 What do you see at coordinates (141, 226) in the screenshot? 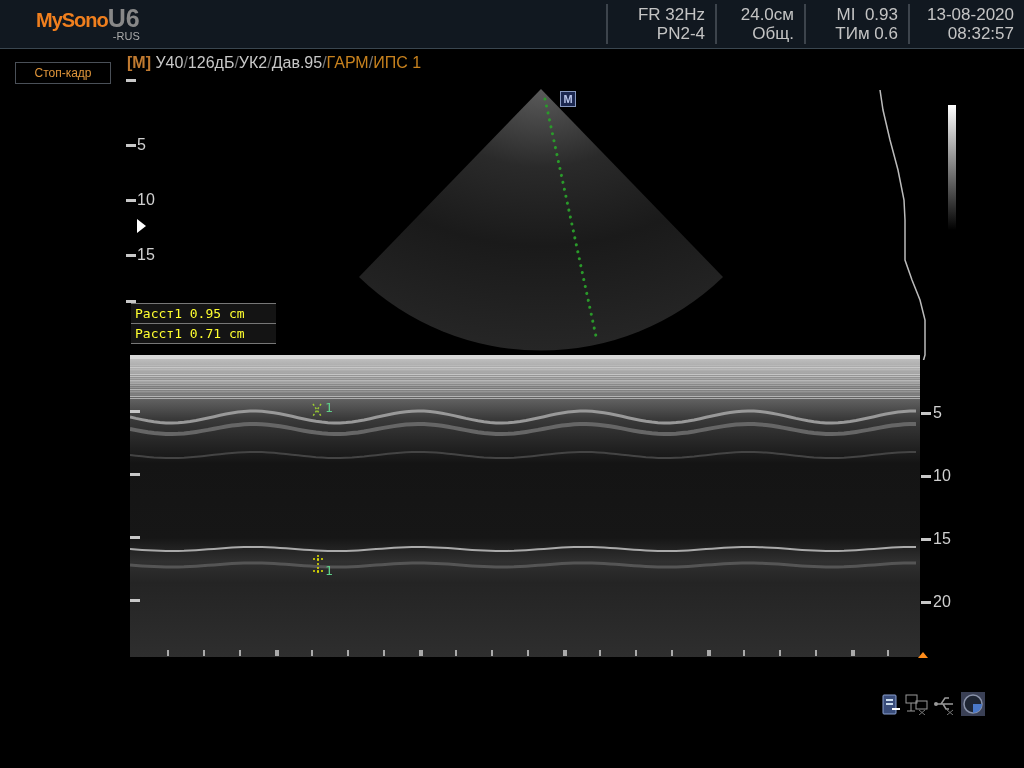
I see `focus-marker-icon` at bounding box center [141, 226].